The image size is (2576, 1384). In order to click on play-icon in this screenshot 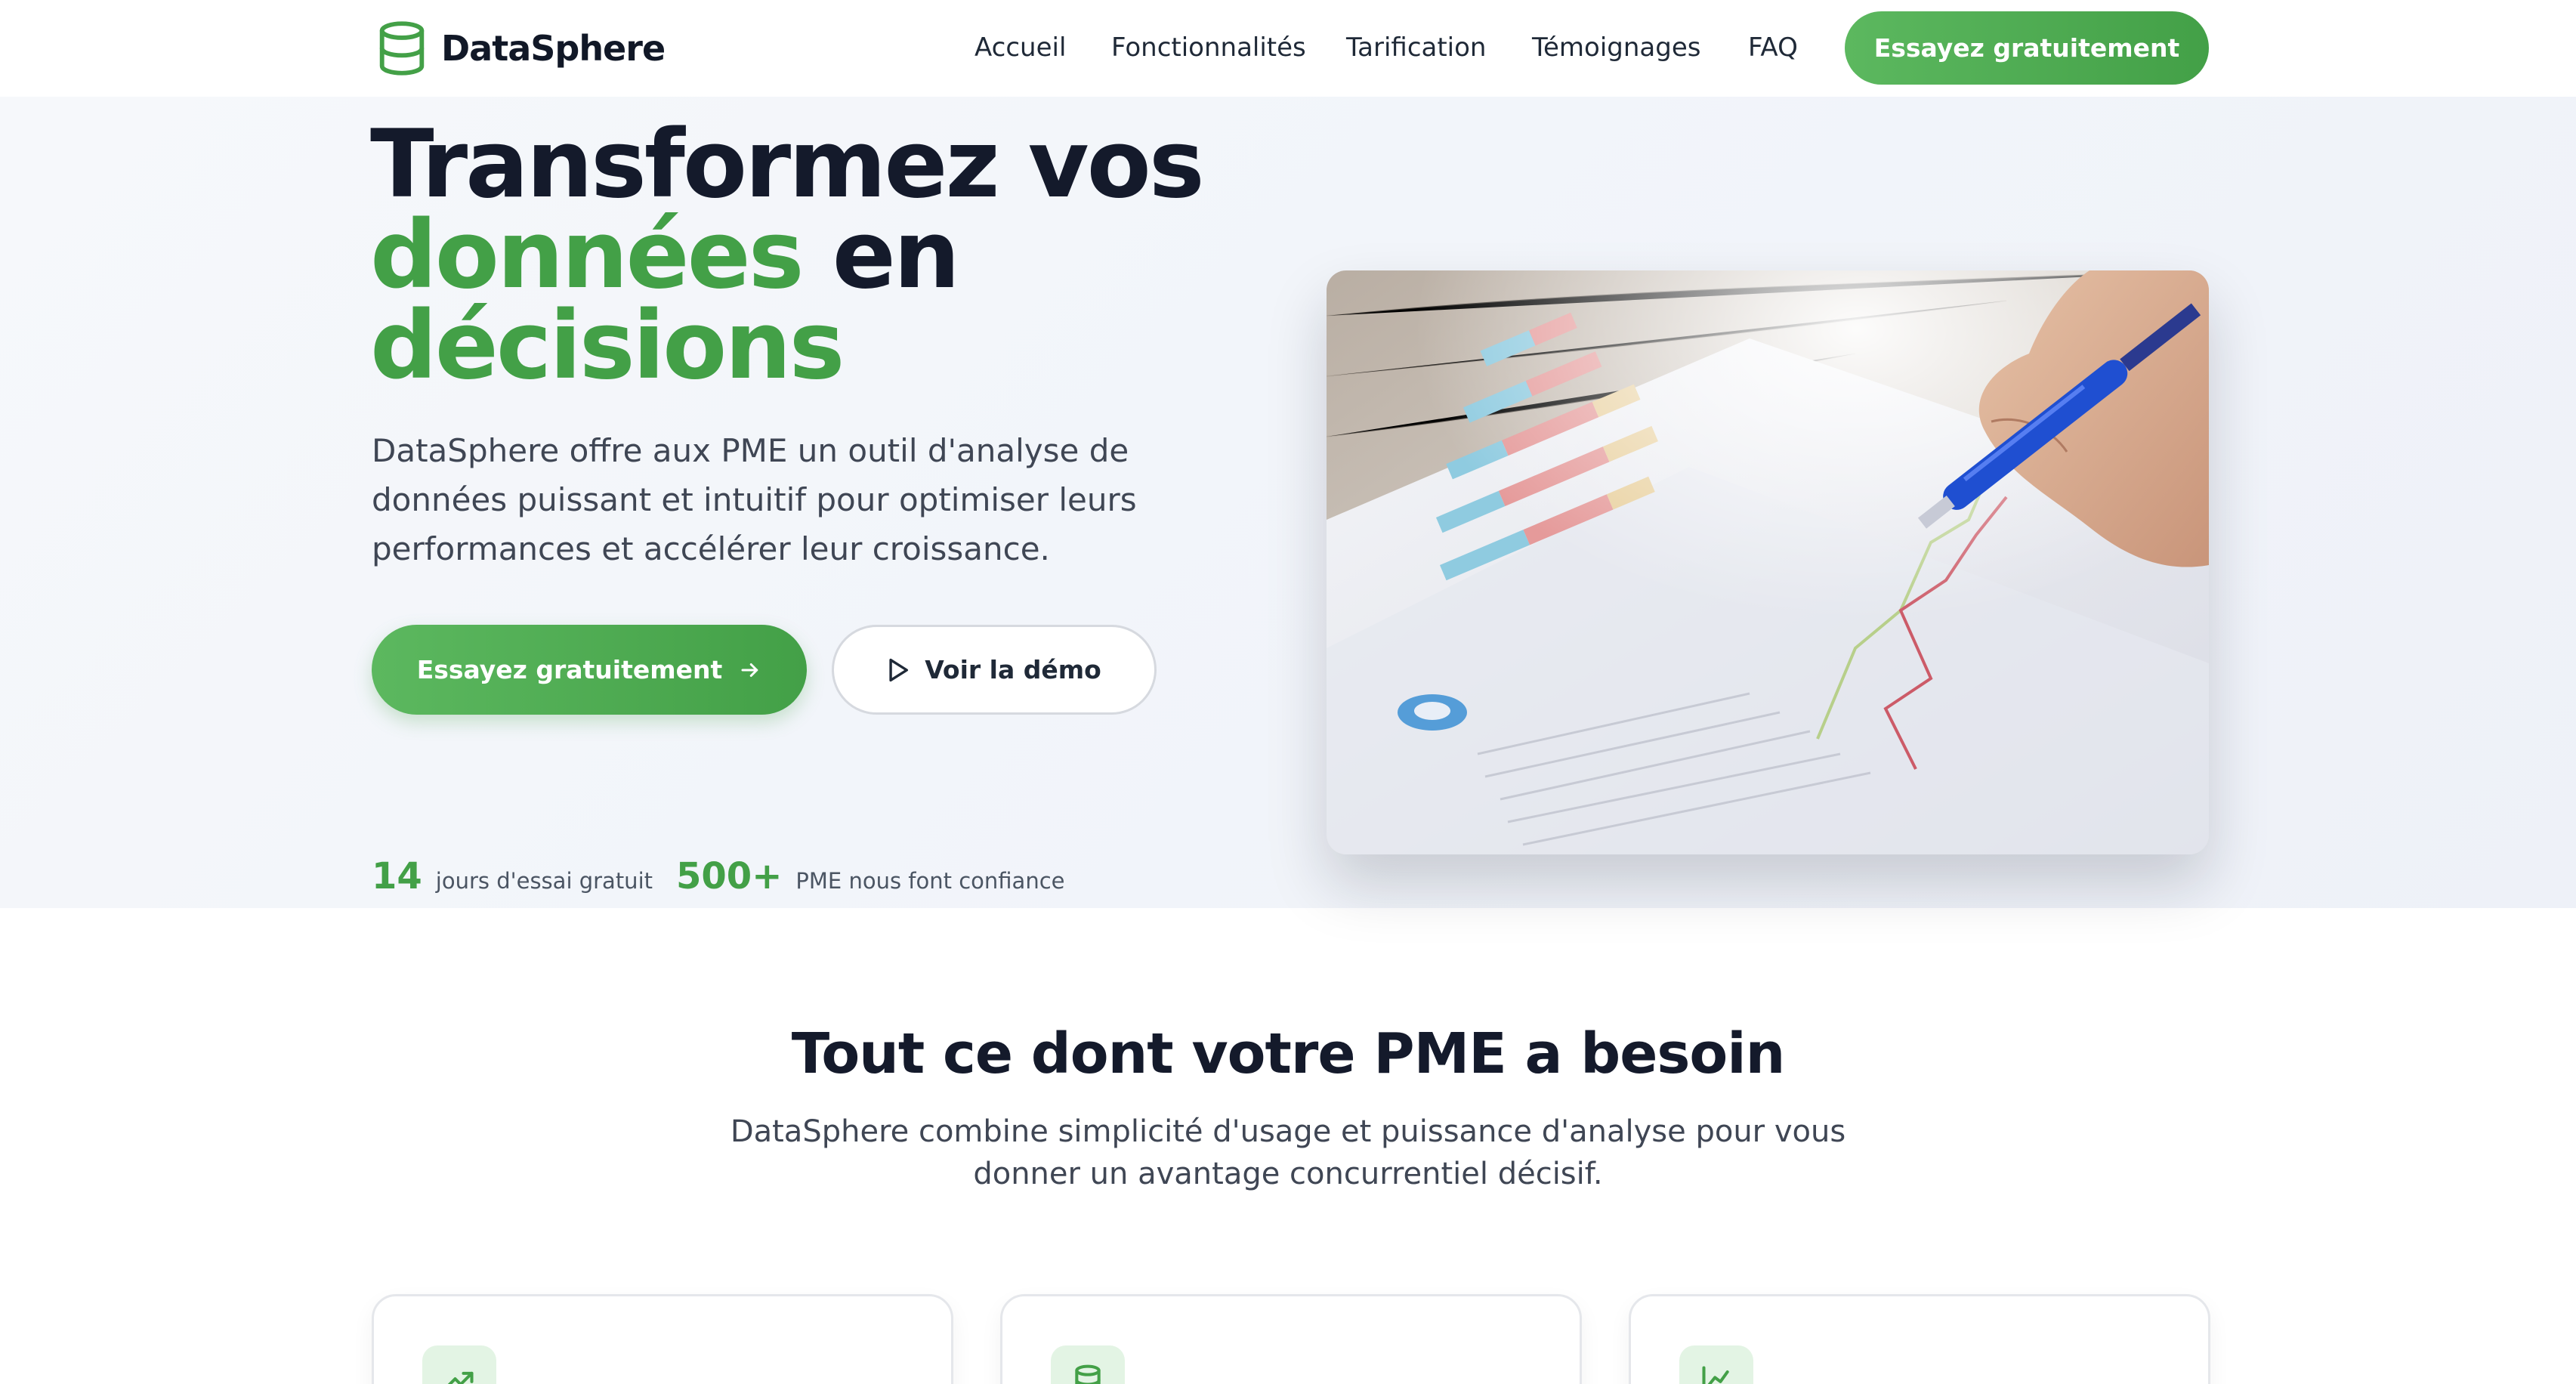, I will do `click(899, 669)`.